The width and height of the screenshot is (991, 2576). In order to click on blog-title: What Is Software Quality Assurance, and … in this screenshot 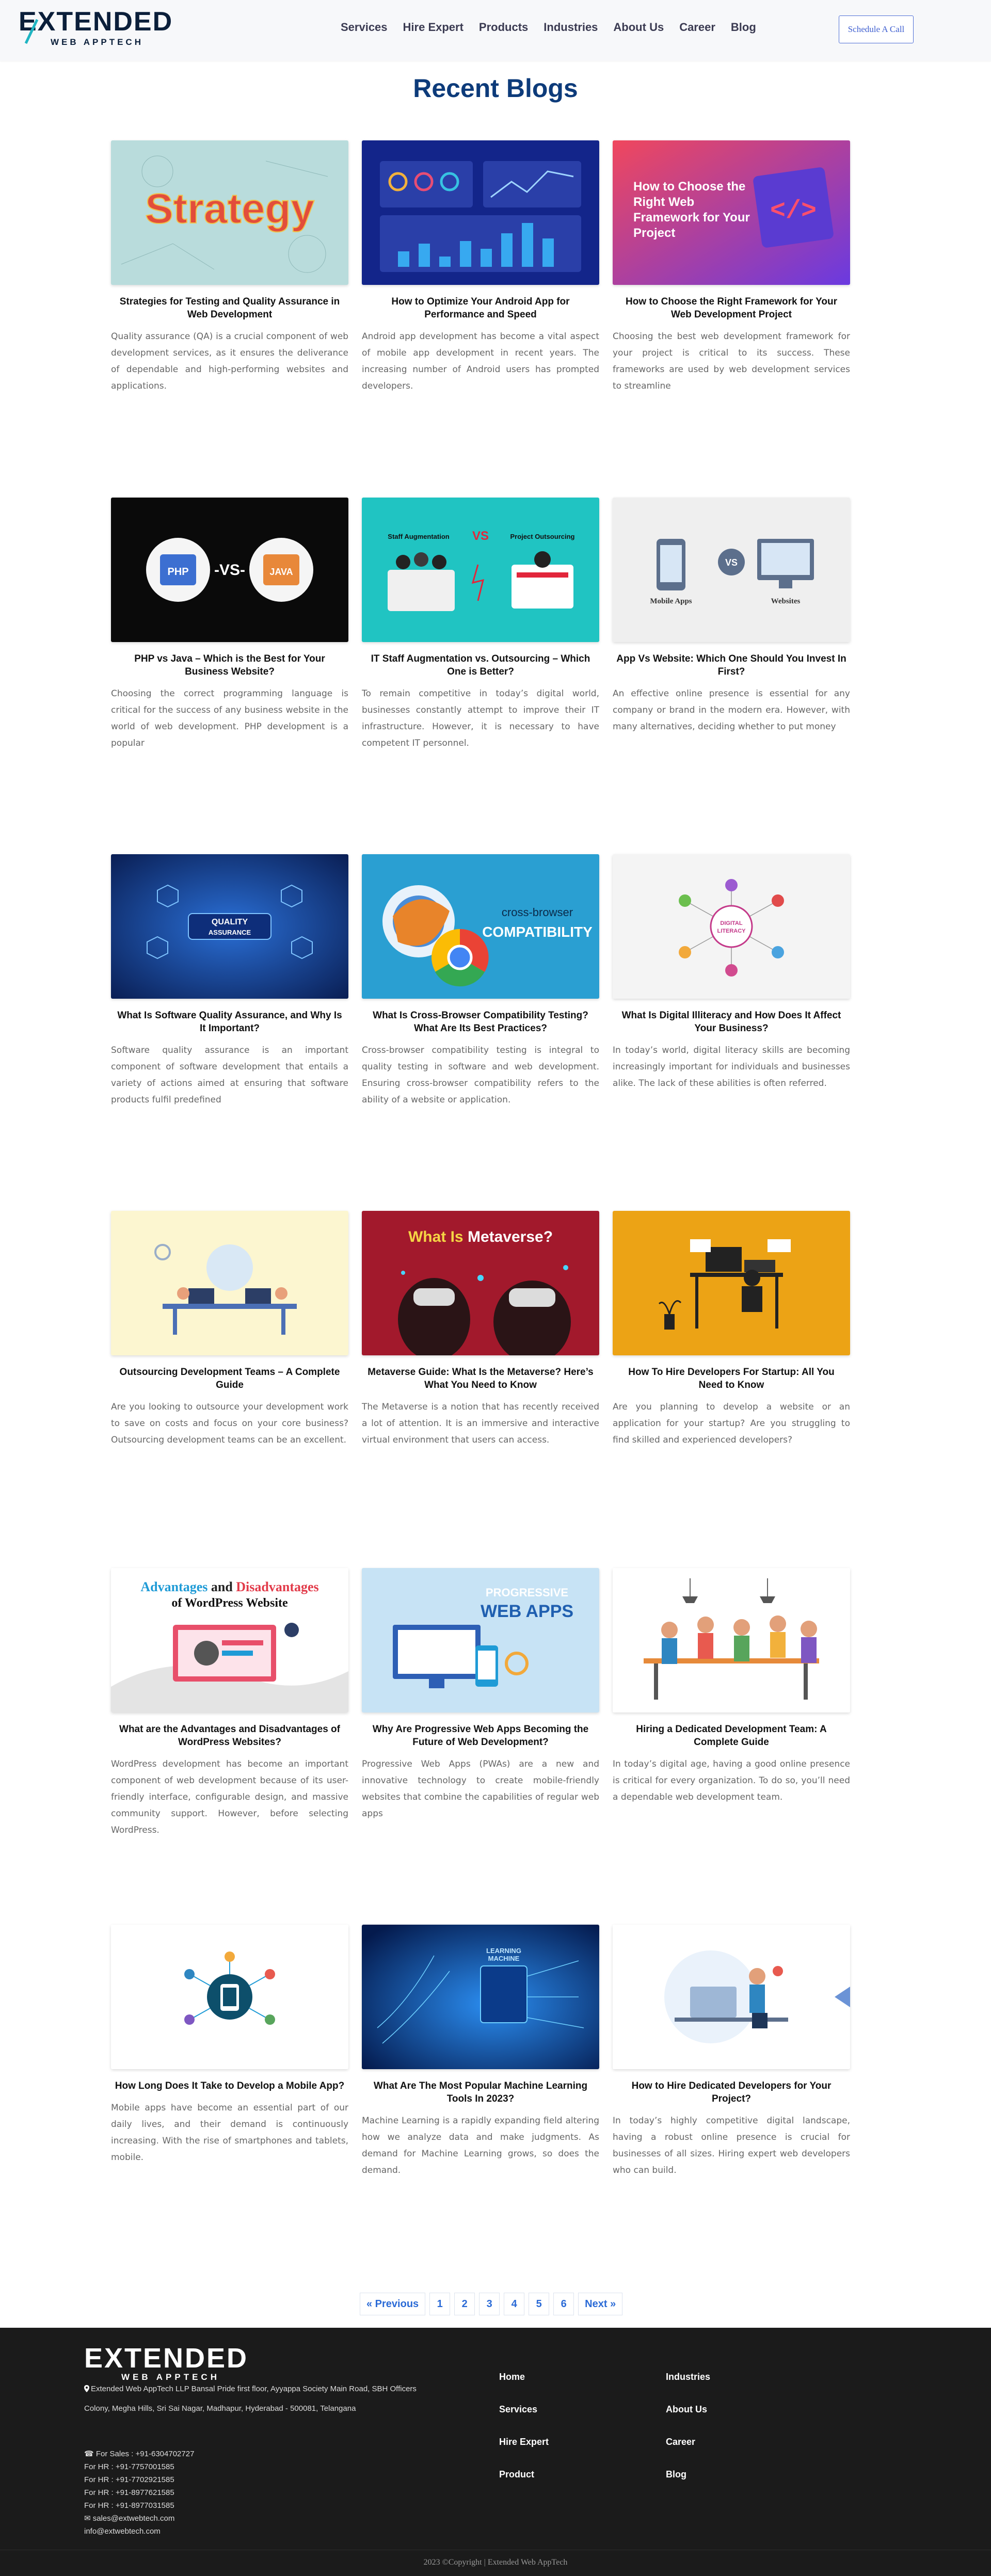, I will do `click(229, 1022)`.